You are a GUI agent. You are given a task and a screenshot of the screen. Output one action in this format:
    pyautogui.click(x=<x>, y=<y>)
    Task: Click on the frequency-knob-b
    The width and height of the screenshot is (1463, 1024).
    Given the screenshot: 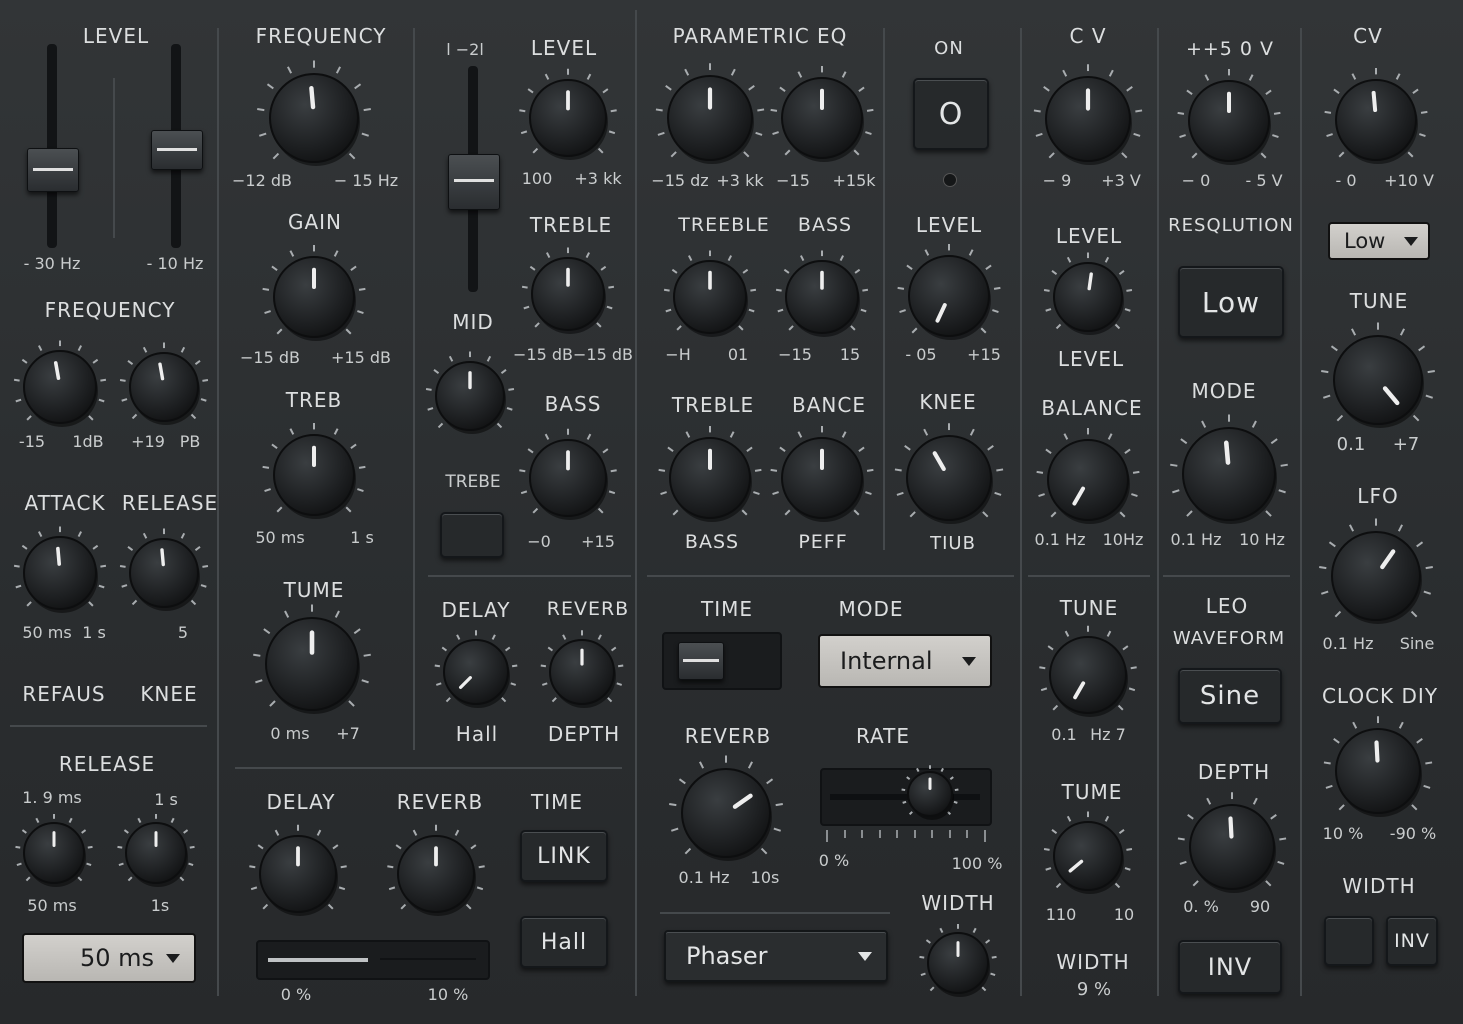 What is the action you would take?
    pyautogui.click(x=164, y=387)
    